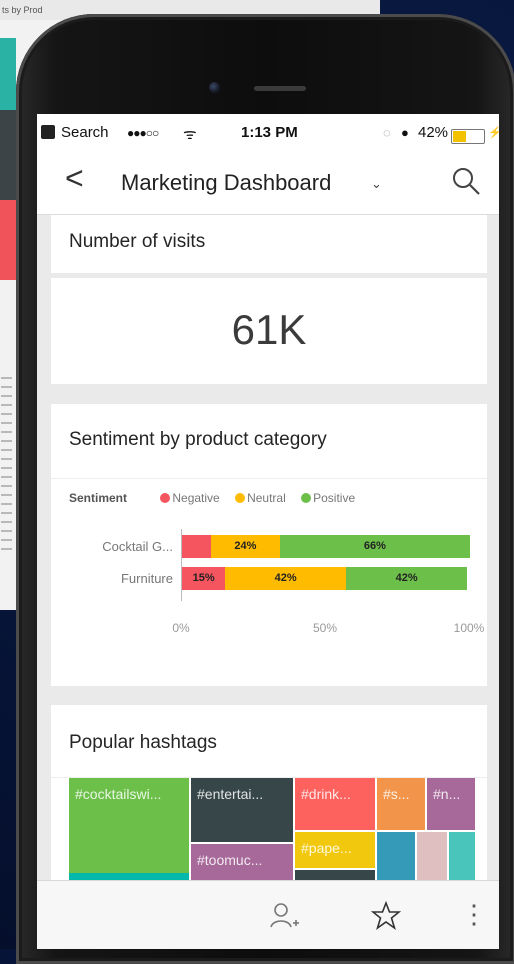 Image resolution: width=514 pixels, height=964 pixels. Describe the element at coordinates (74, 178) in the screenshot. I see `back-button: <` at that location.